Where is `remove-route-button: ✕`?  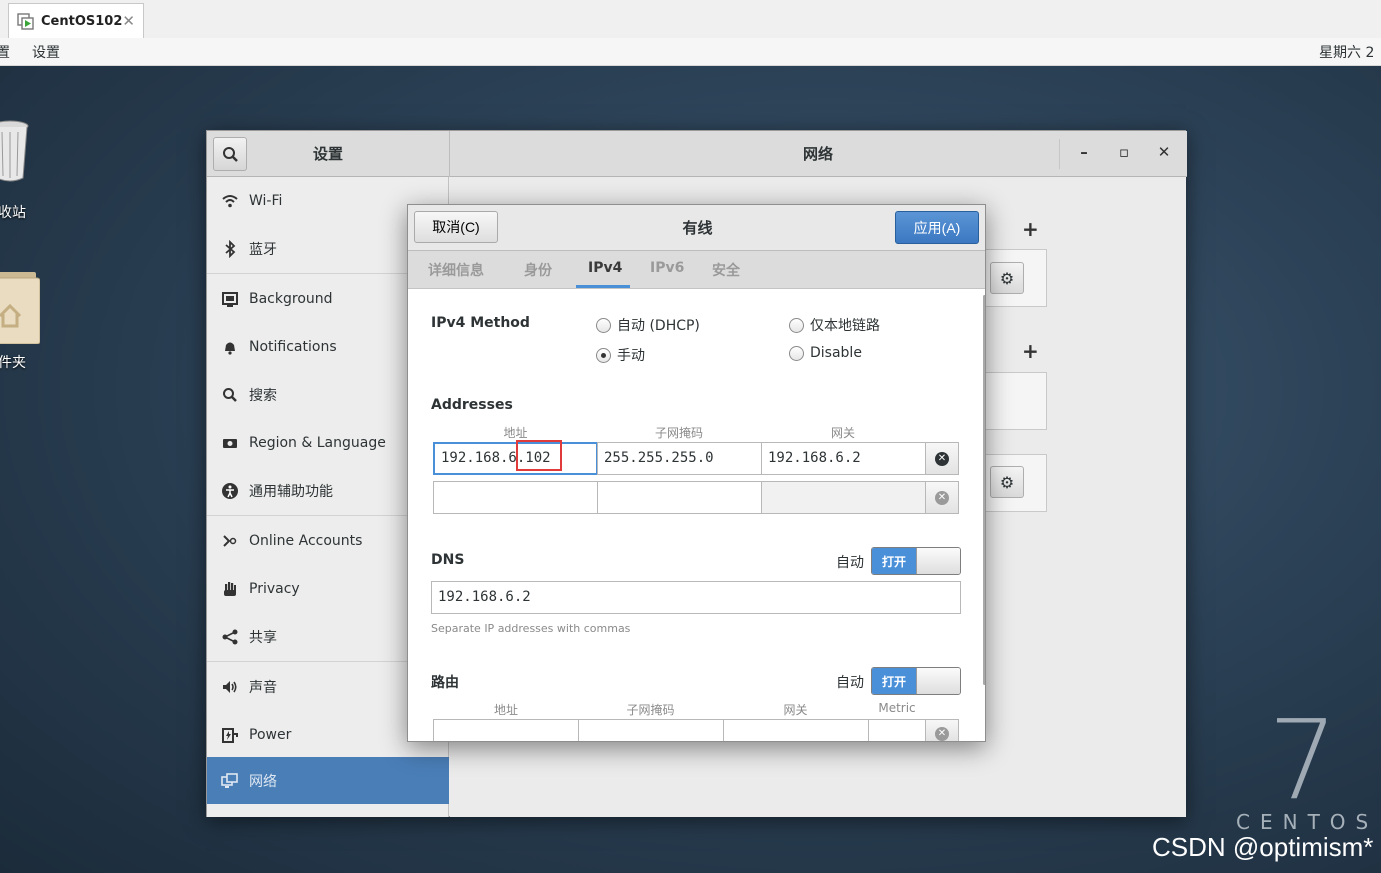
remove-route-button: ✕ is located at coordinates (942, 730).